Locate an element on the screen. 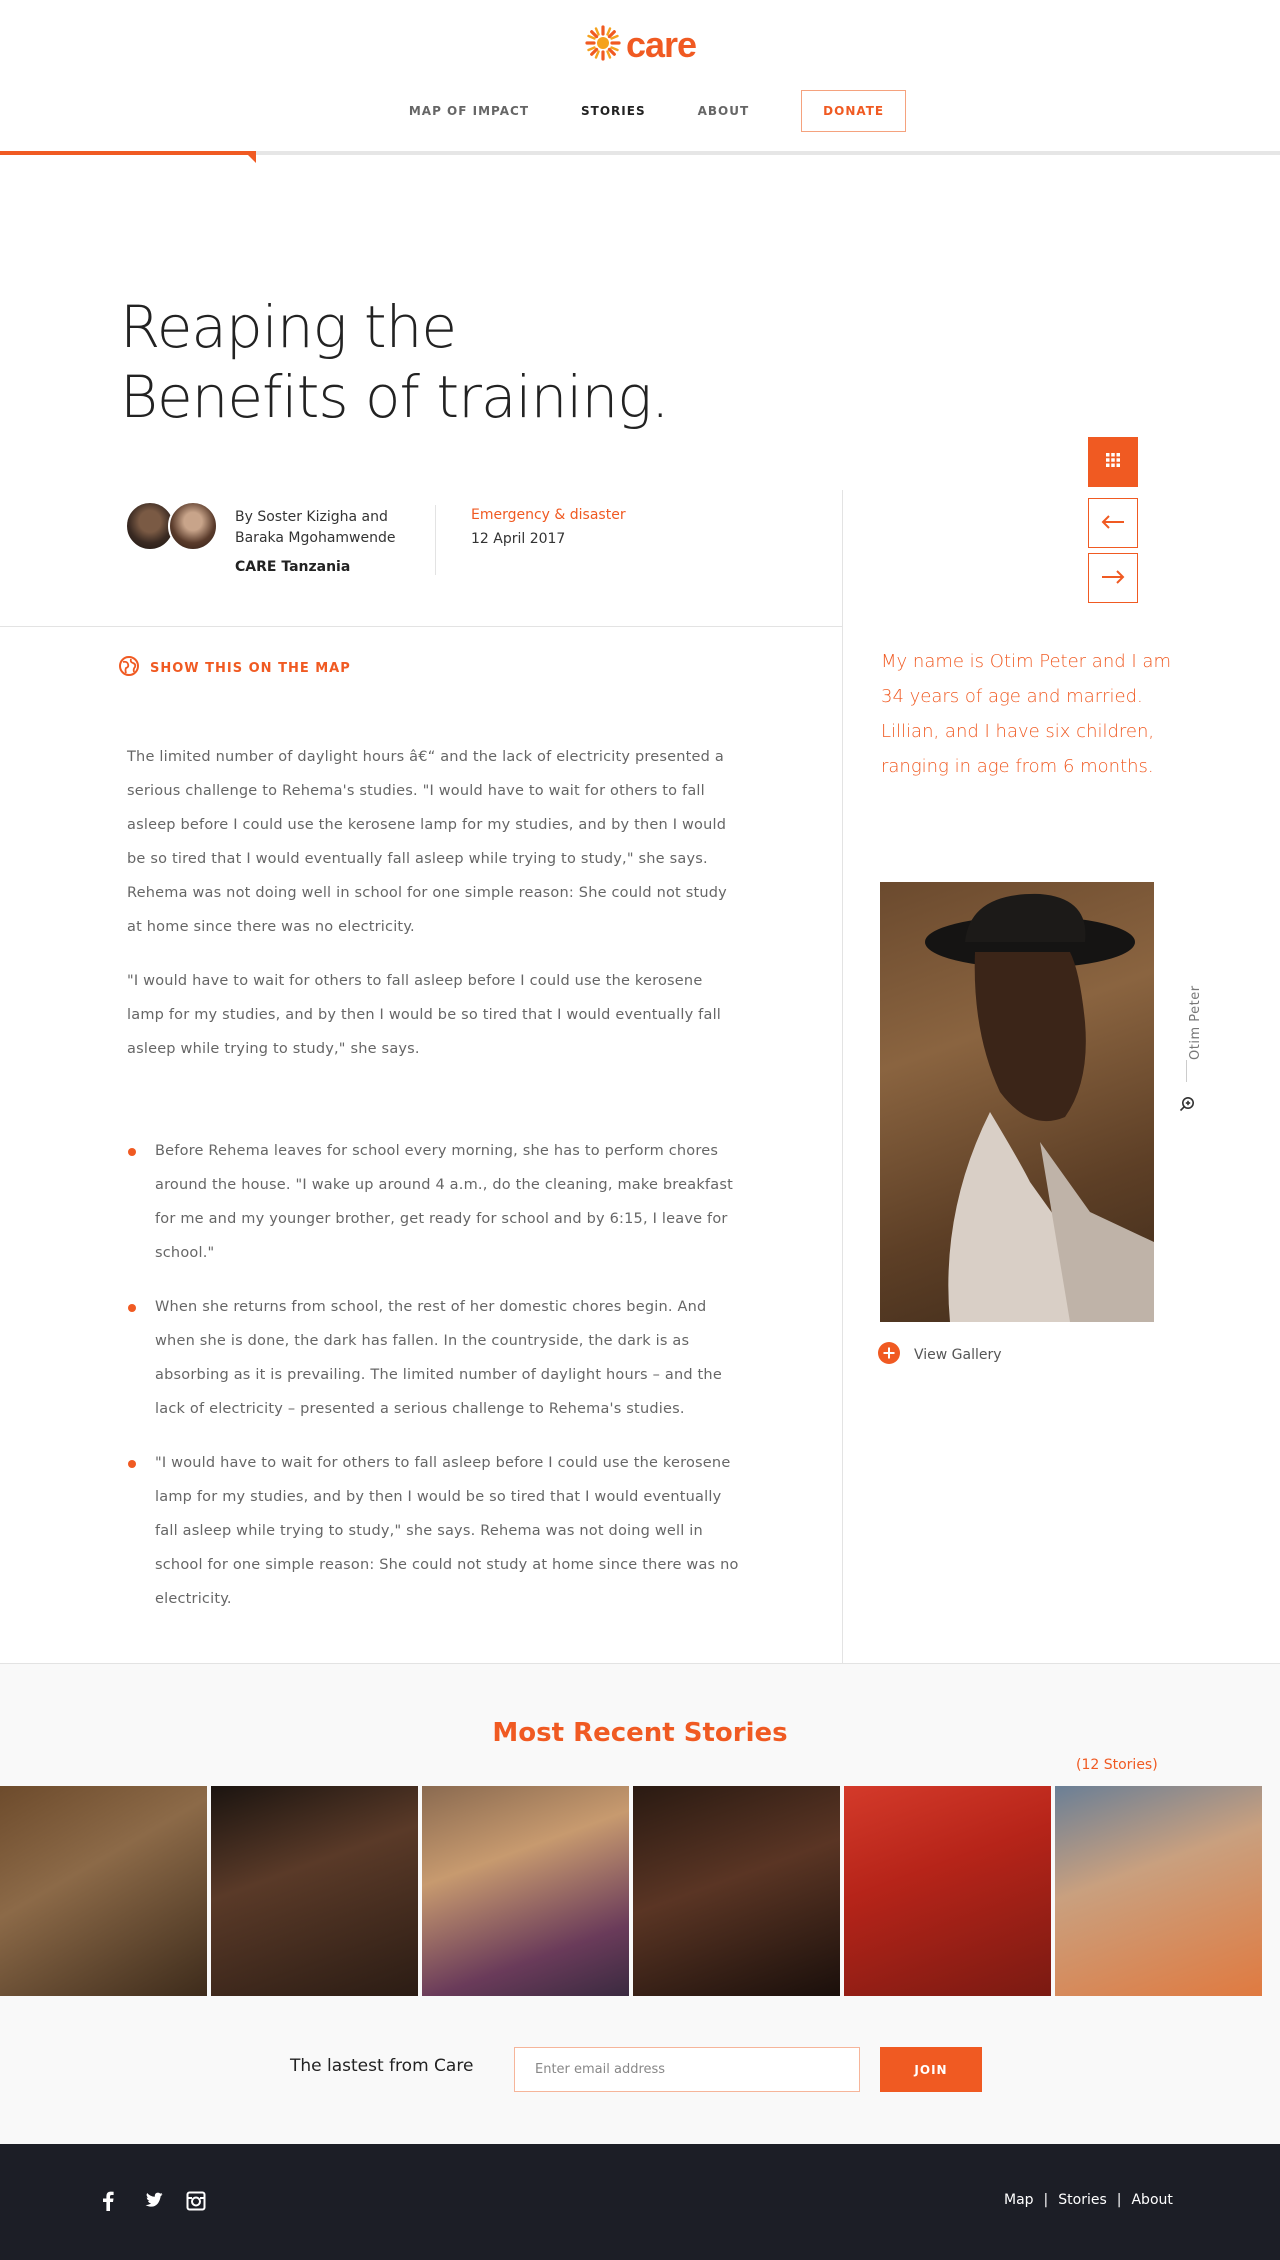 The width and height of the screenshot is (1280, 2260). show-on-map-label: SHOW THIS ON THE MAP is located at coordinates (250, 668).